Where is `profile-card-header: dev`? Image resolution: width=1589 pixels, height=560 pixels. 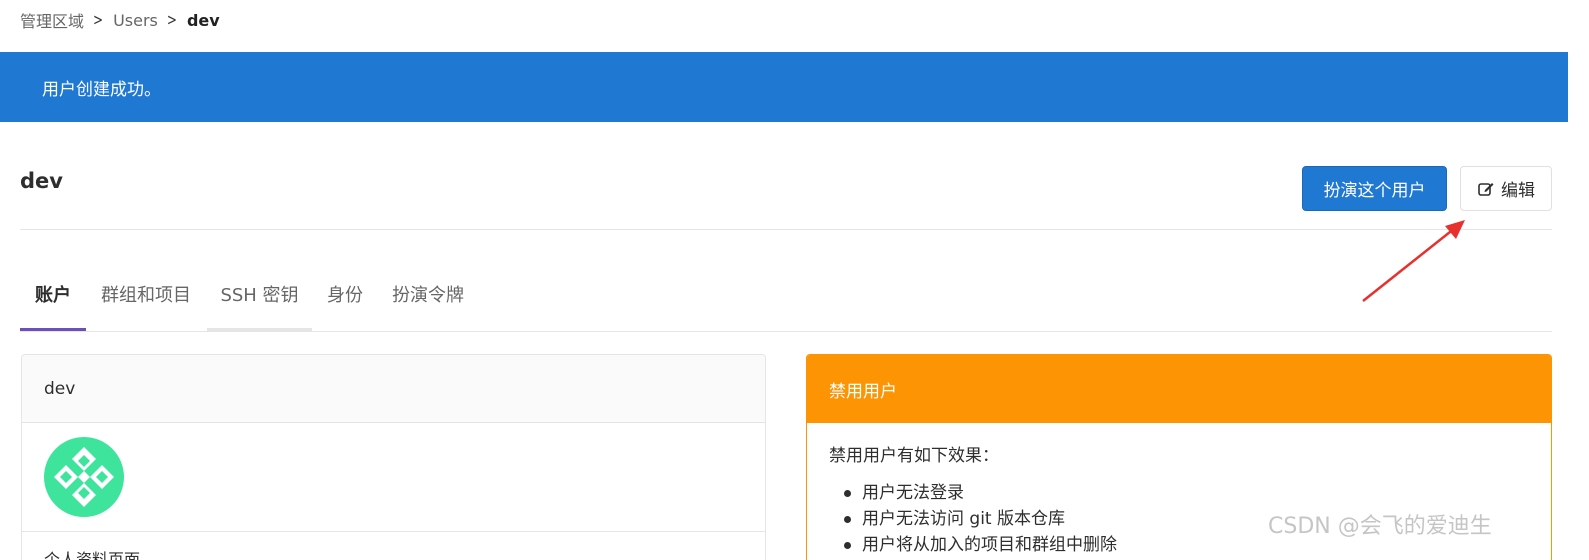
profile-card-header: dev is located at coordinates (393, 389).